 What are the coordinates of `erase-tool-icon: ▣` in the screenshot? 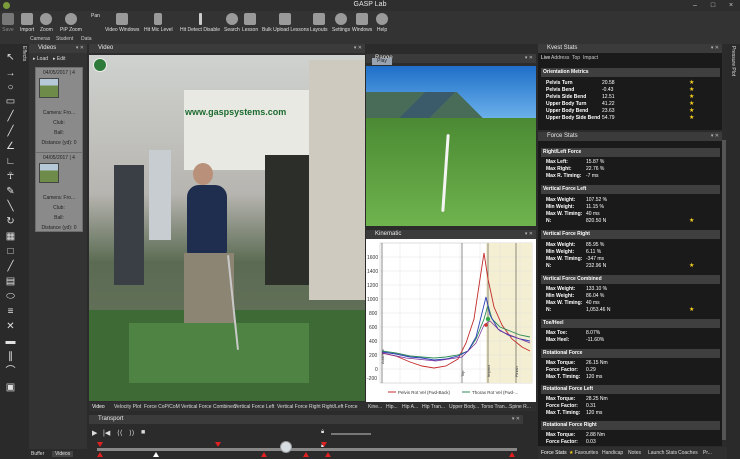 It's located at (10, 387).